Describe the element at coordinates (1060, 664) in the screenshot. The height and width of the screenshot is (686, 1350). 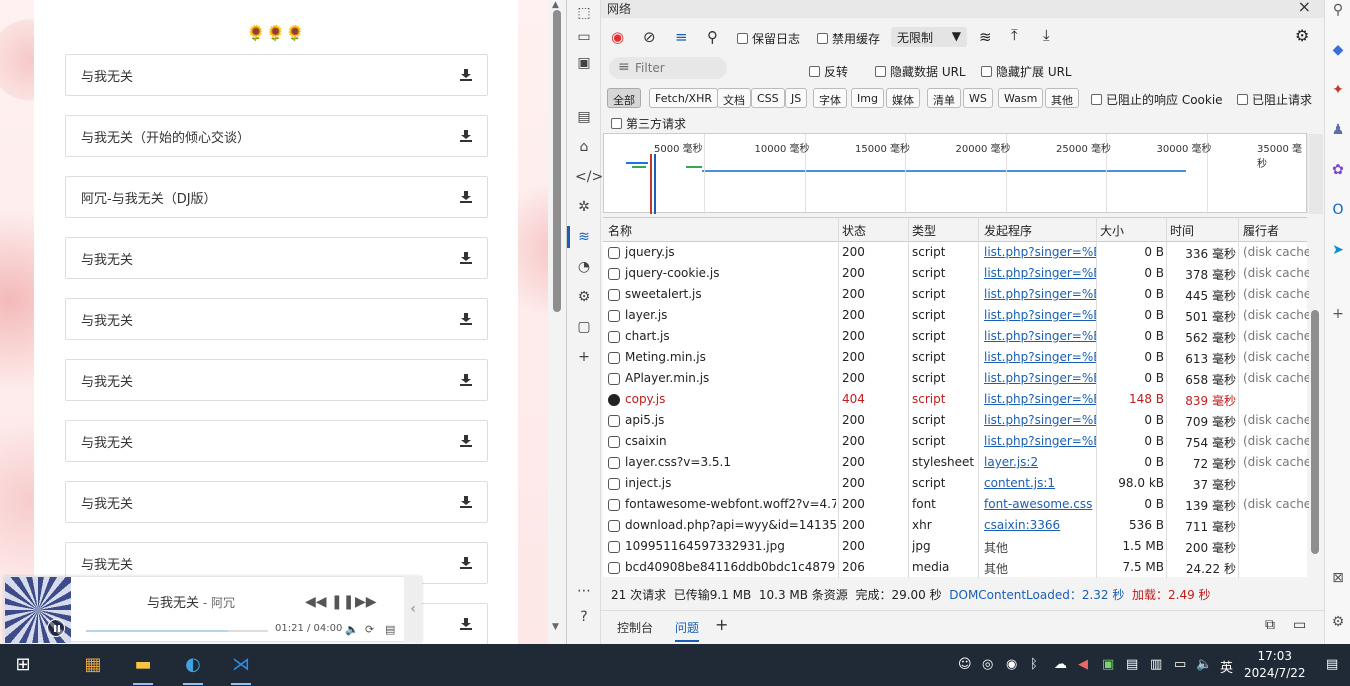
I see `cloud-icon: ☁` at that location.